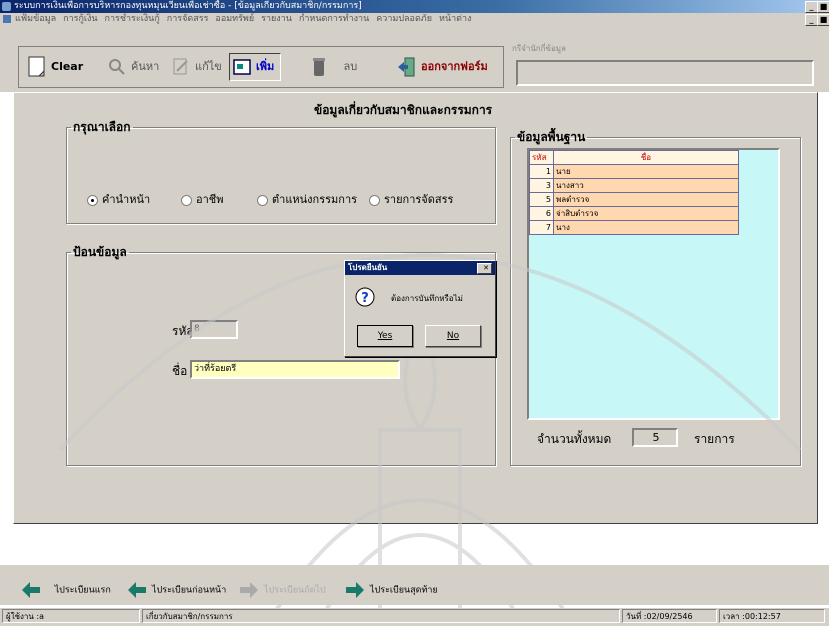  I want to click on add-button: เพิ่ม, so click(255, 67).